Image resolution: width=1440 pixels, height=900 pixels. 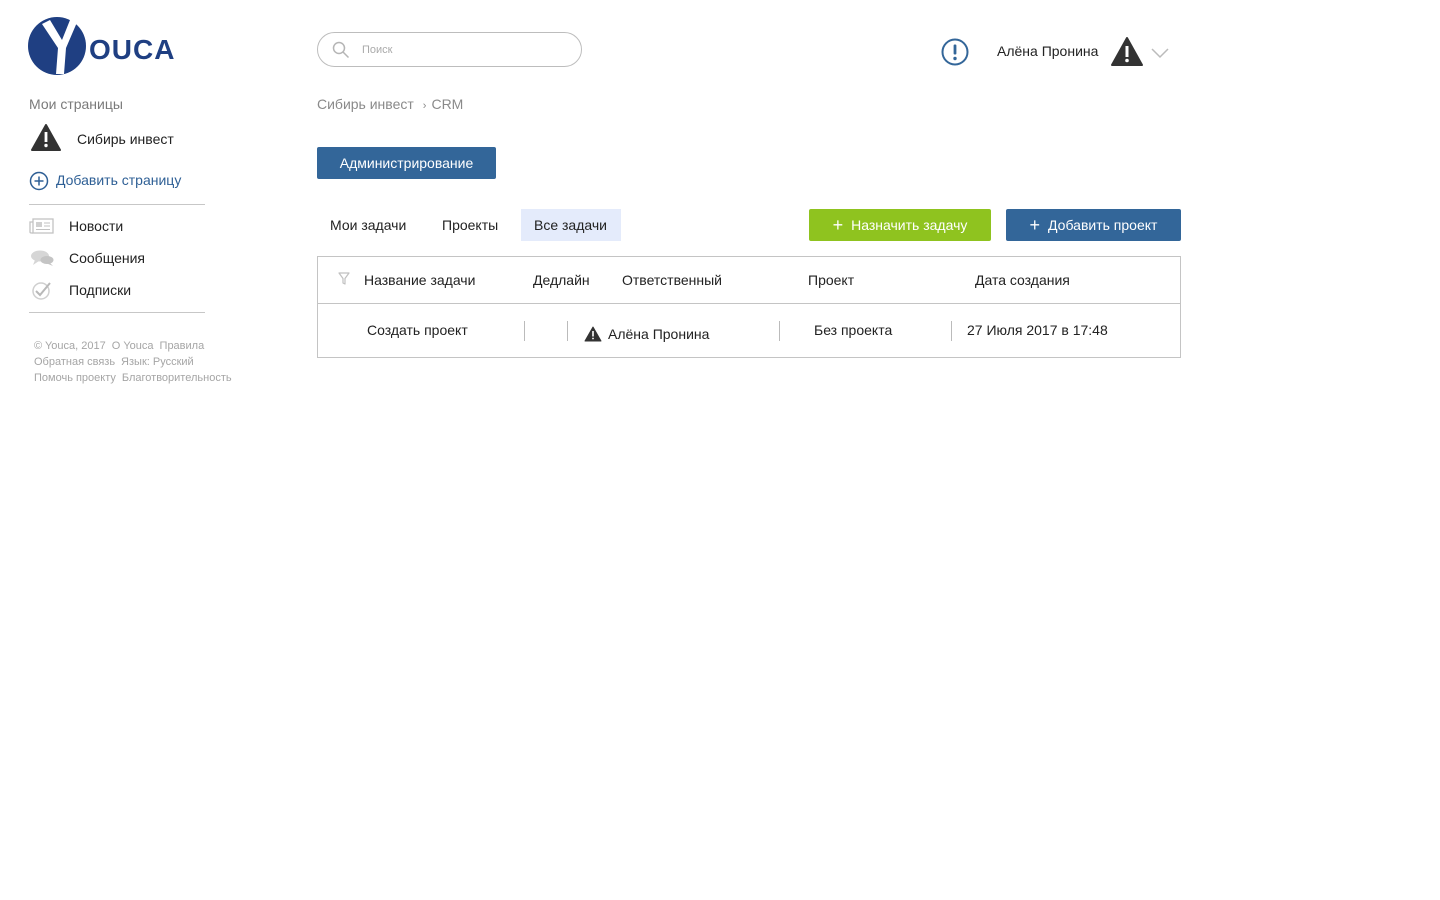 I want to click on column-header-deadline: Дедлайн, so click(x=561, y=280).